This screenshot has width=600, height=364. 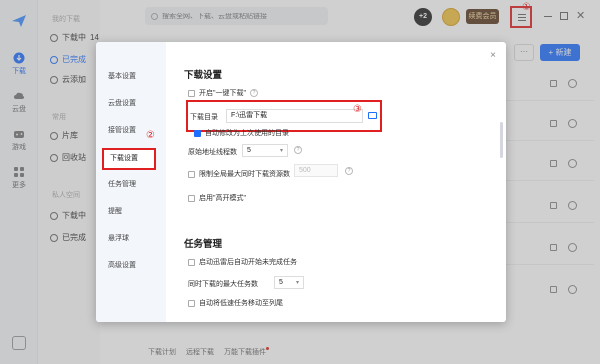 What do you see at coordinates (203, 244) in the screenshot?
I see `task-management-title: 任务管理` at bounding box center [203, 244].